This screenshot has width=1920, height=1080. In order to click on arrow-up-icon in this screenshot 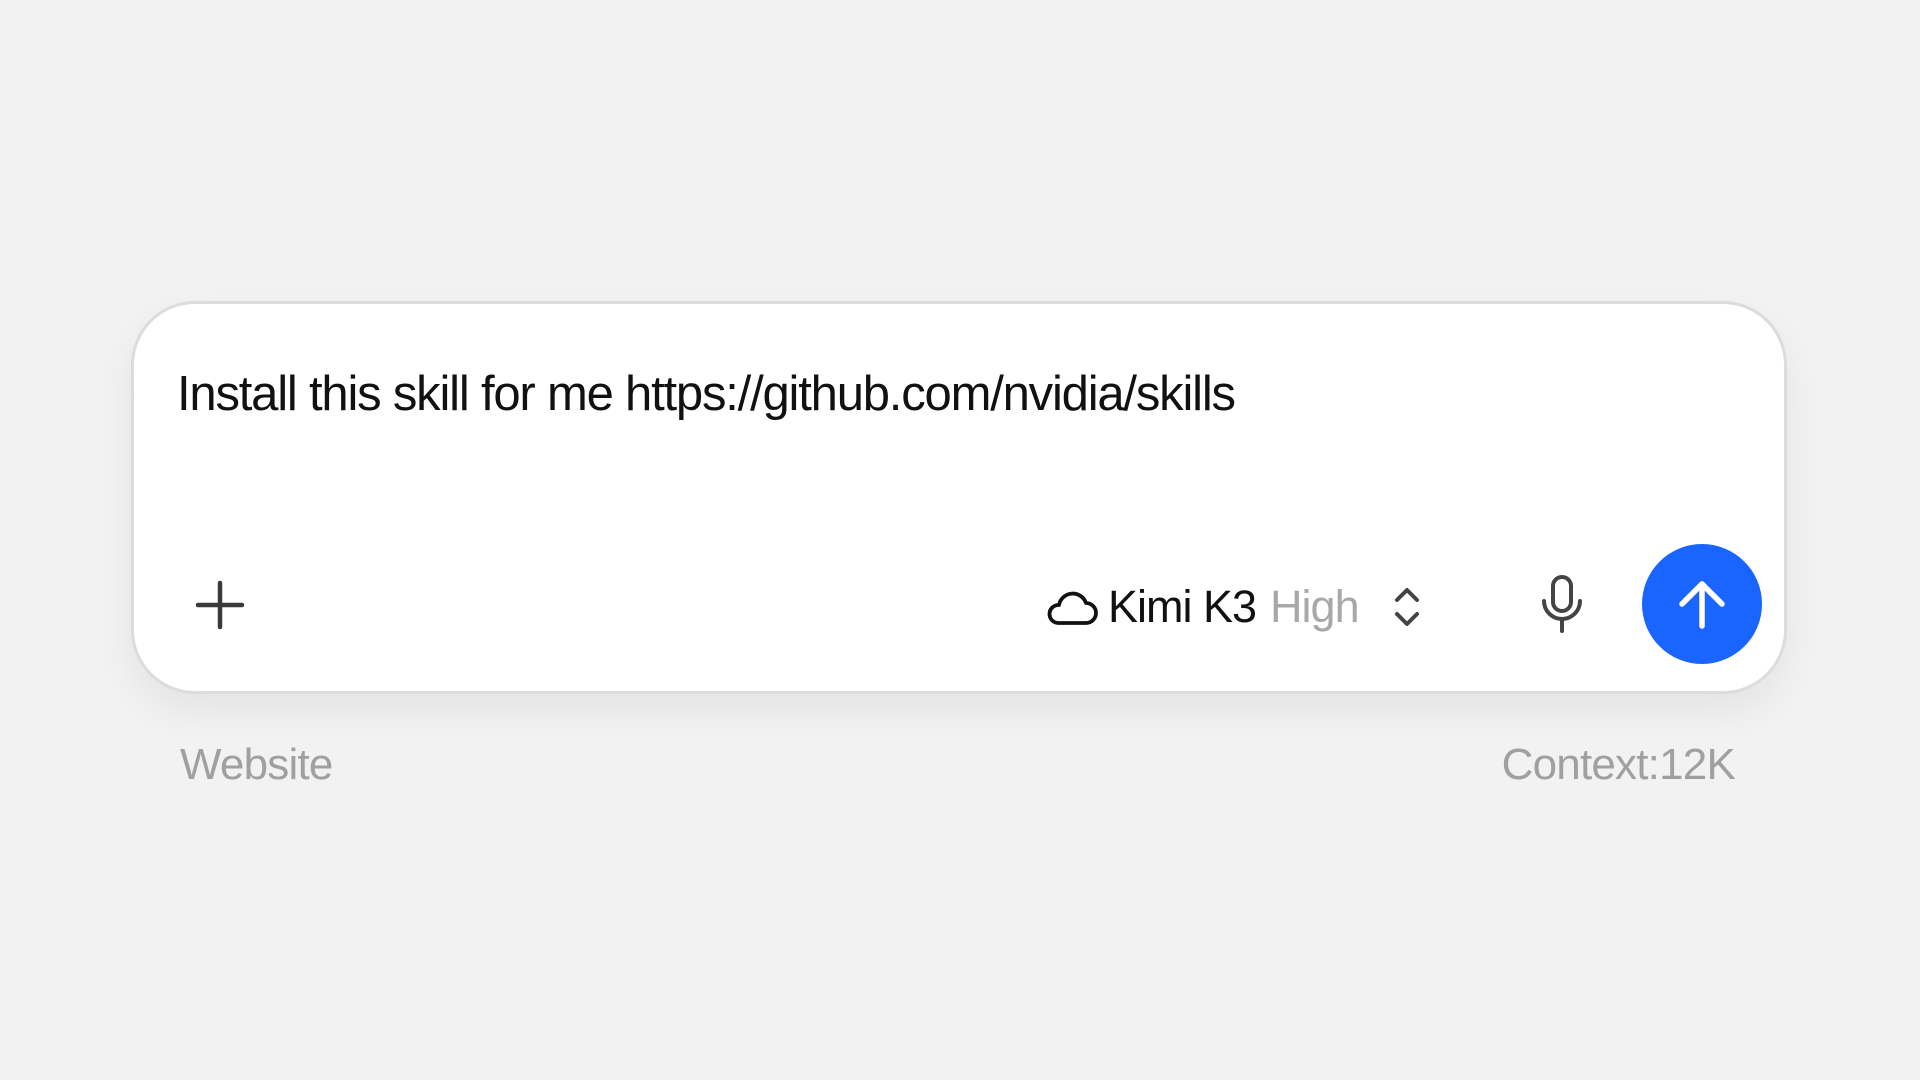, I will do `click(1702, 605)`.